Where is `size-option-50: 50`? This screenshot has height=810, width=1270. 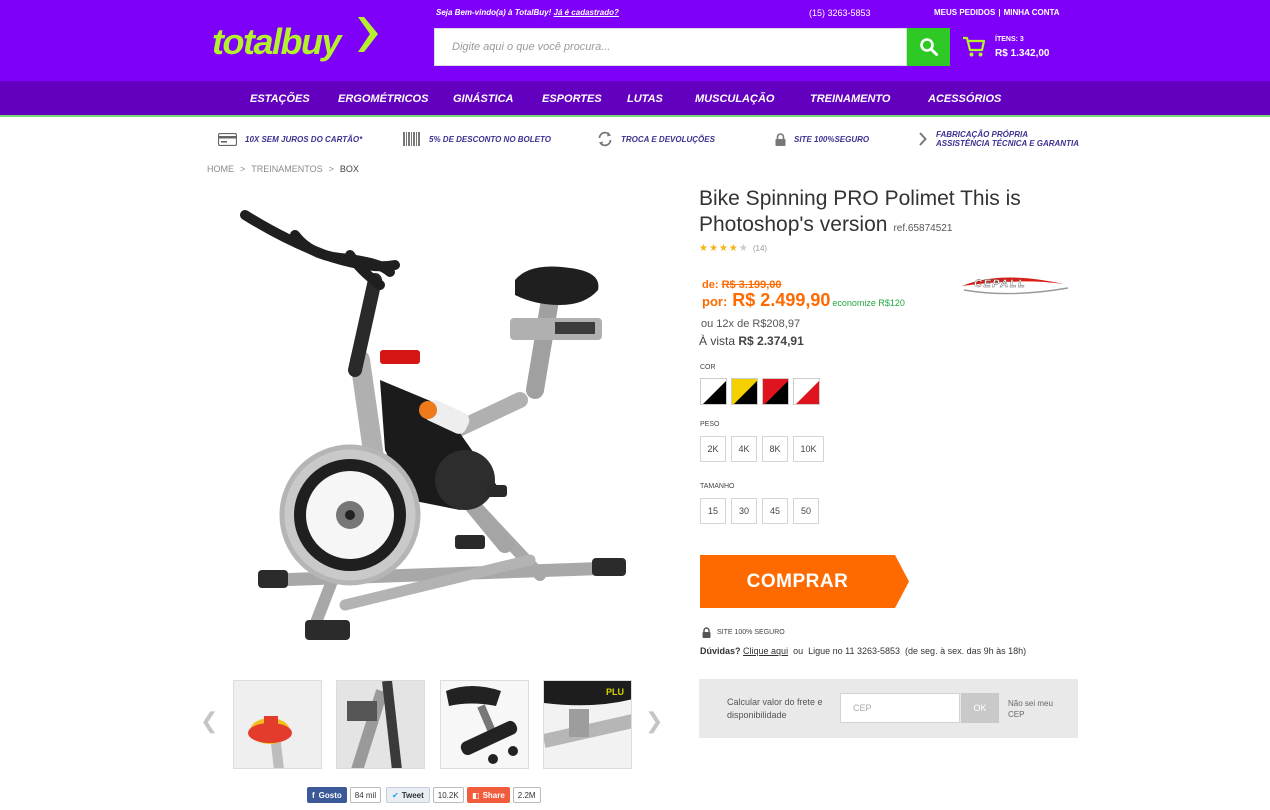
size-option-50: 50 is located at coordinates (806, 511).